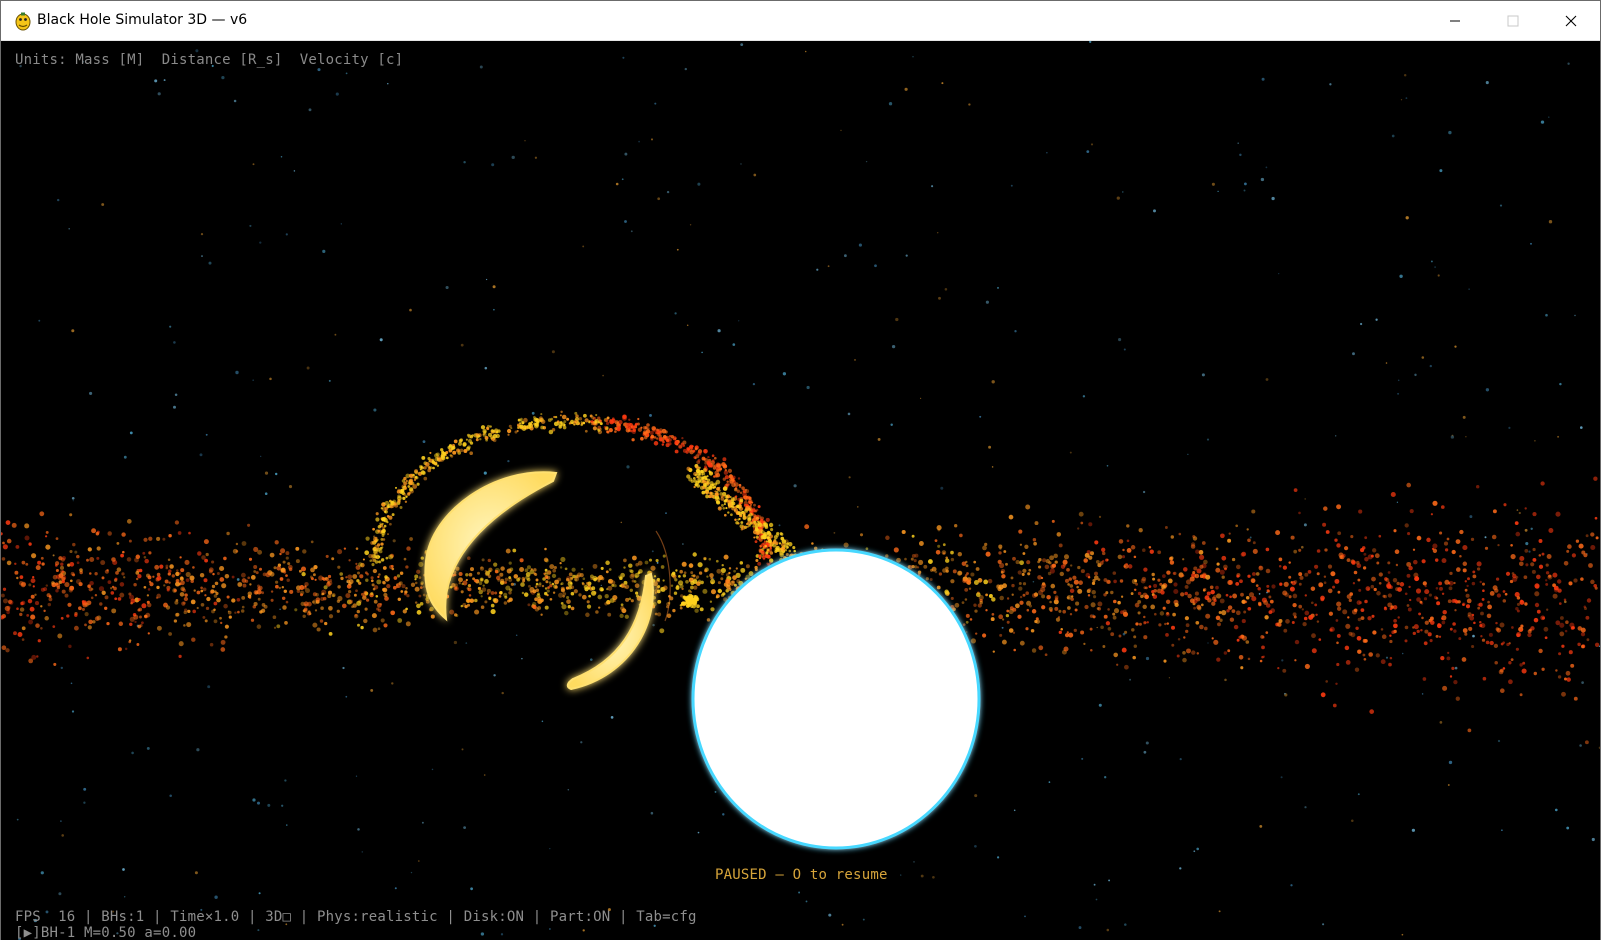  I want to click on close-icon, so click(1571, 21).